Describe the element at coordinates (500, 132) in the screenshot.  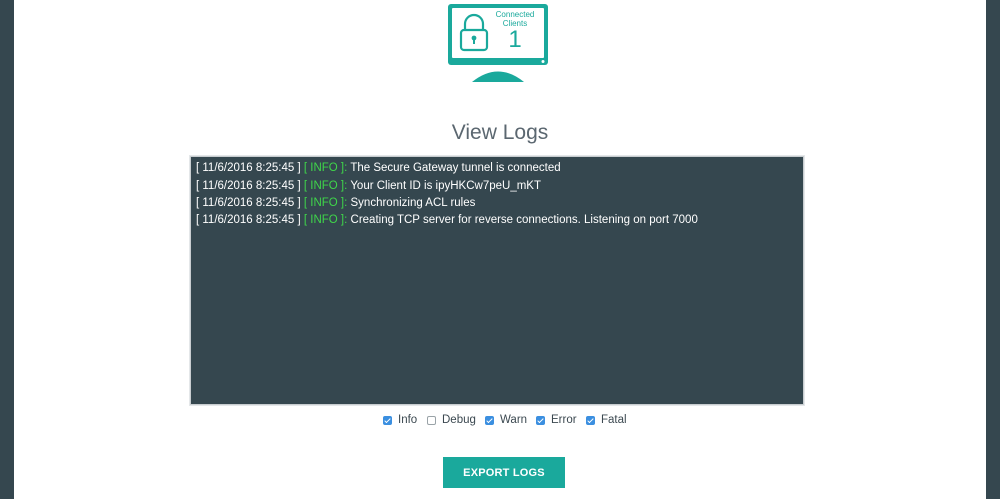
I see `page-title: View Logs` at that location.